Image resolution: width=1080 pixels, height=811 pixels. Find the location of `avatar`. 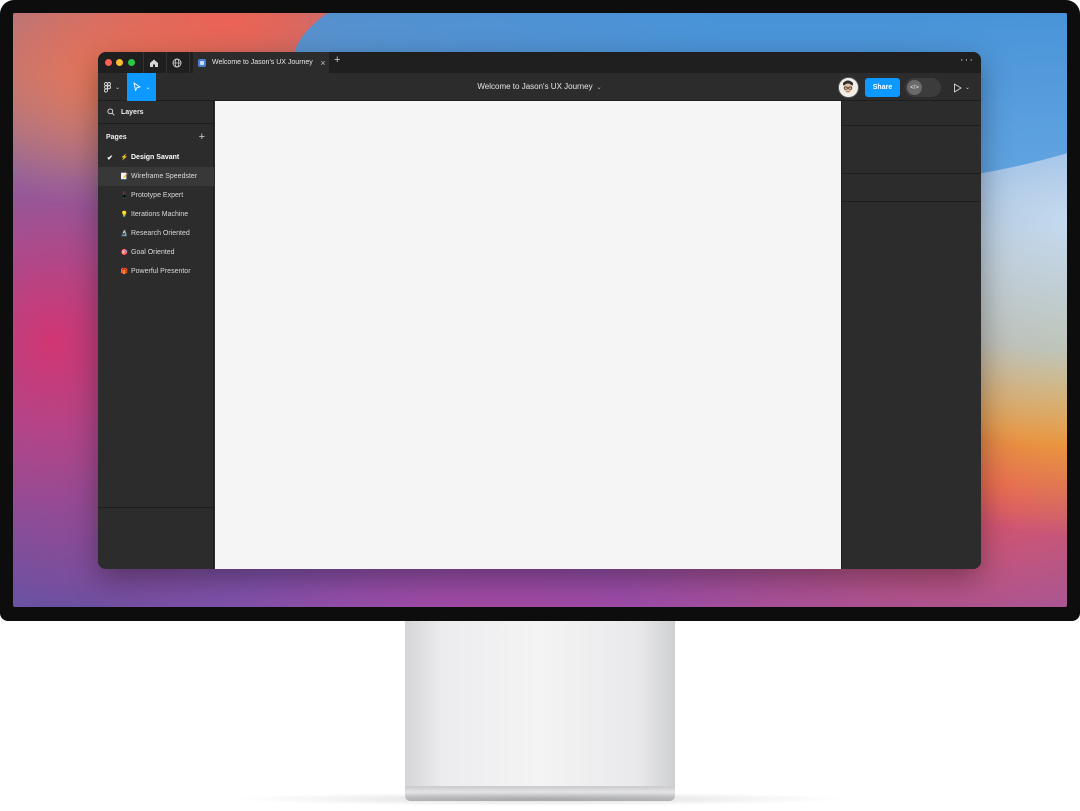

avatar is located at coordinates (848, 87).